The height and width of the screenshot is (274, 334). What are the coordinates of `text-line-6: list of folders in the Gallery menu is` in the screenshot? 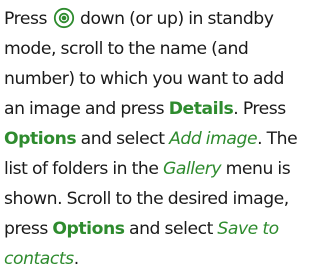 It's located at (168, 169).